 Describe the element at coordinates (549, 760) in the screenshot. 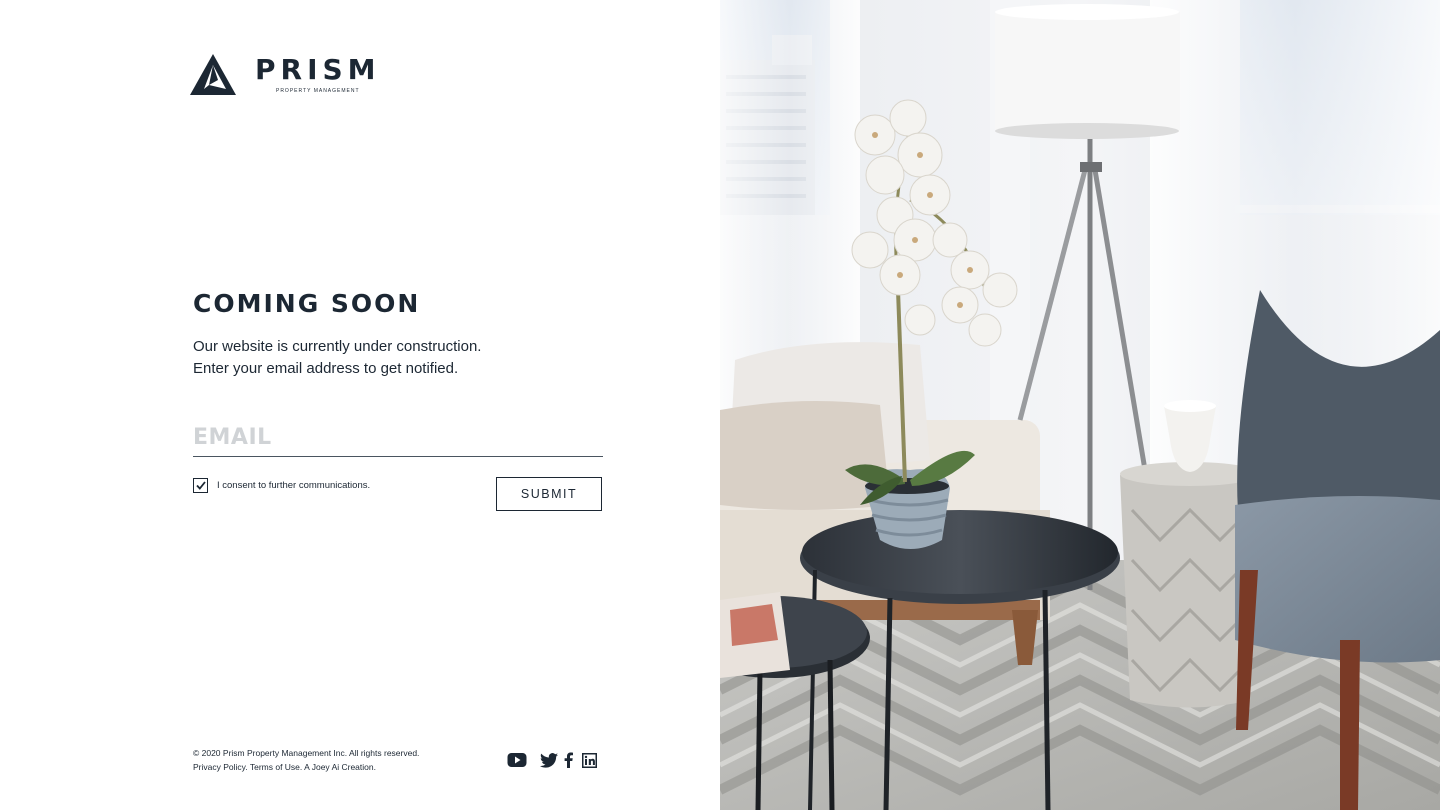

I see `twitter-icon` at that location.